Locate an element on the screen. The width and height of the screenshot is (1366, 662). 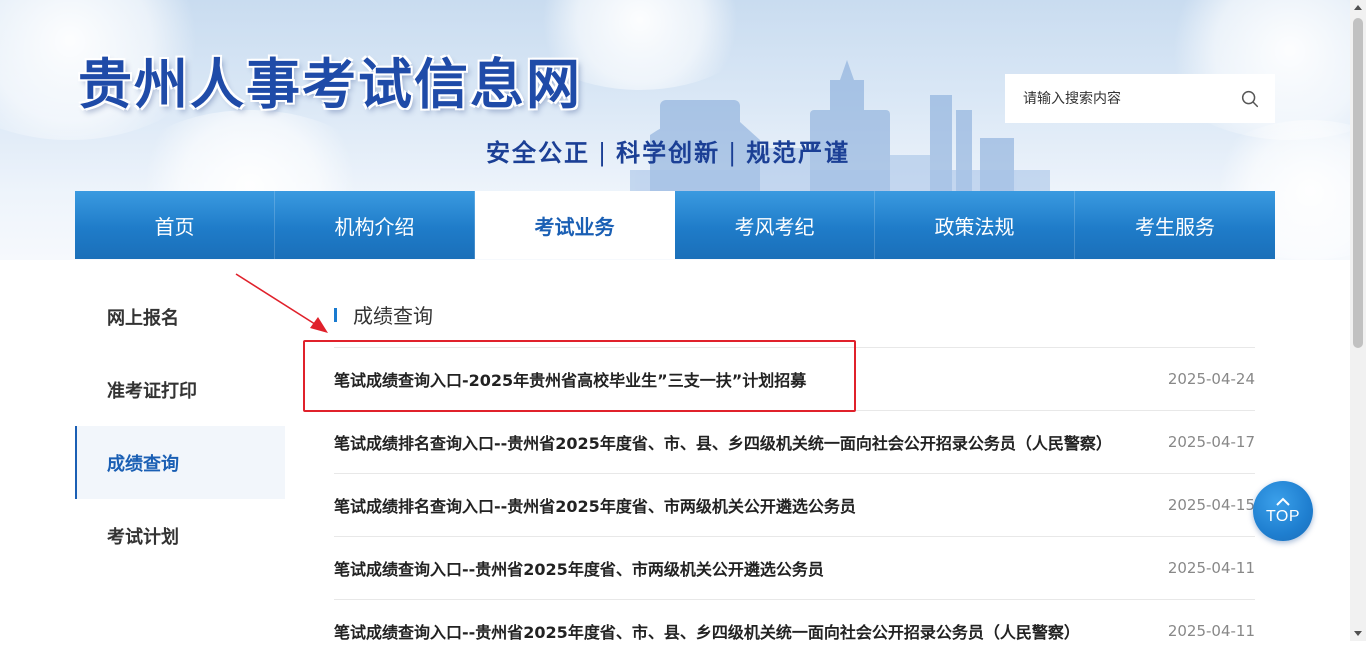
nav-item-about: 机构介绍 is located at coordinates (375, 225).